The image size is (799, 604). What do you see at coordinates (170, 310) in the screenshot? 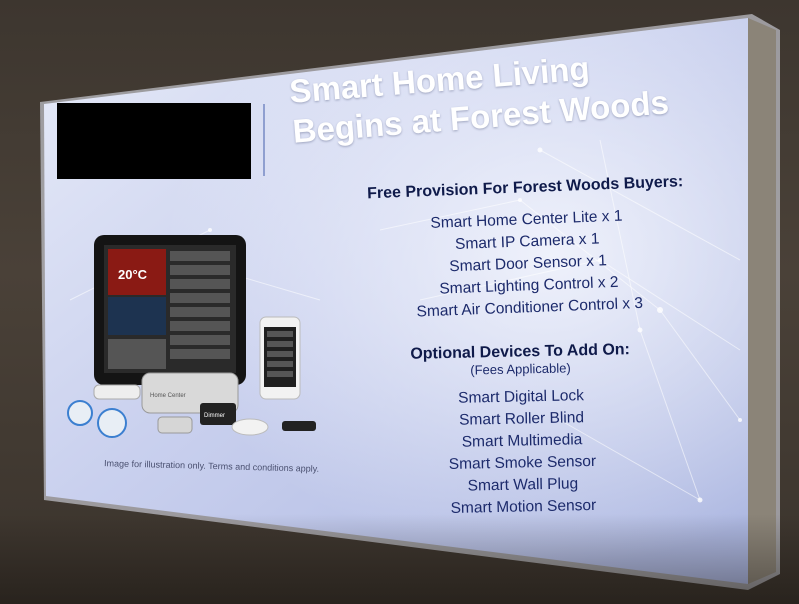
I see `tablet-image: 20°C` at bounding box center [170, 310].